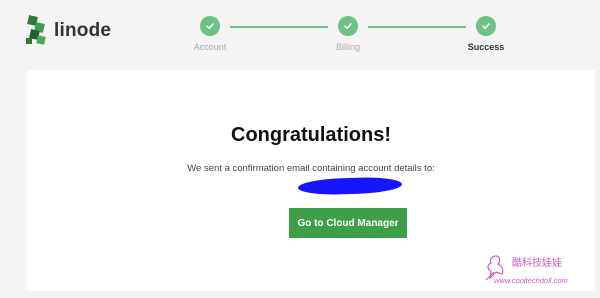  Describe the element at coordinates (348, 223) in the screenshot. I see `go-to-cloud-manager-button: Go to Cloud Manager` at that location.